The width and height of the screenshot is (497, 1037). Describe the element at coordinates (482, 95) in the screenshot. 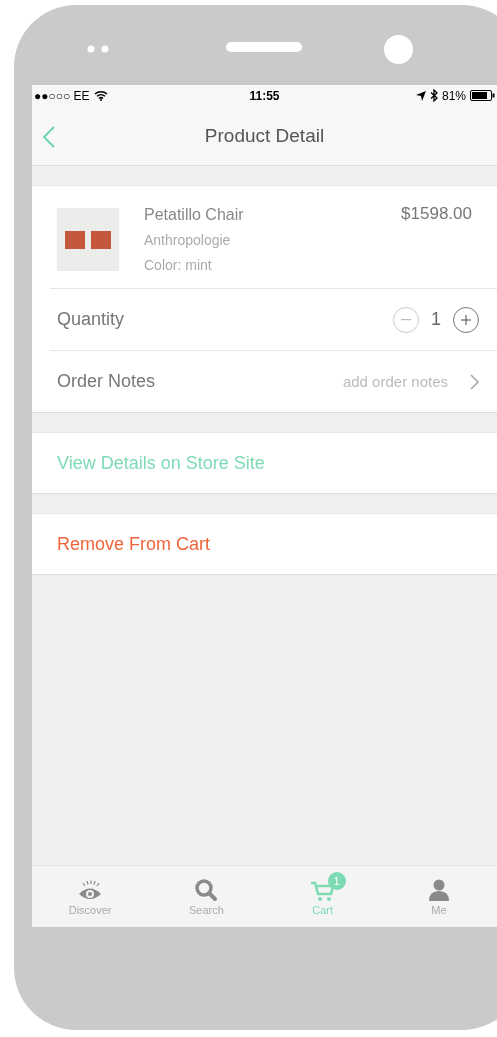

I see `battery-icon` at that location.